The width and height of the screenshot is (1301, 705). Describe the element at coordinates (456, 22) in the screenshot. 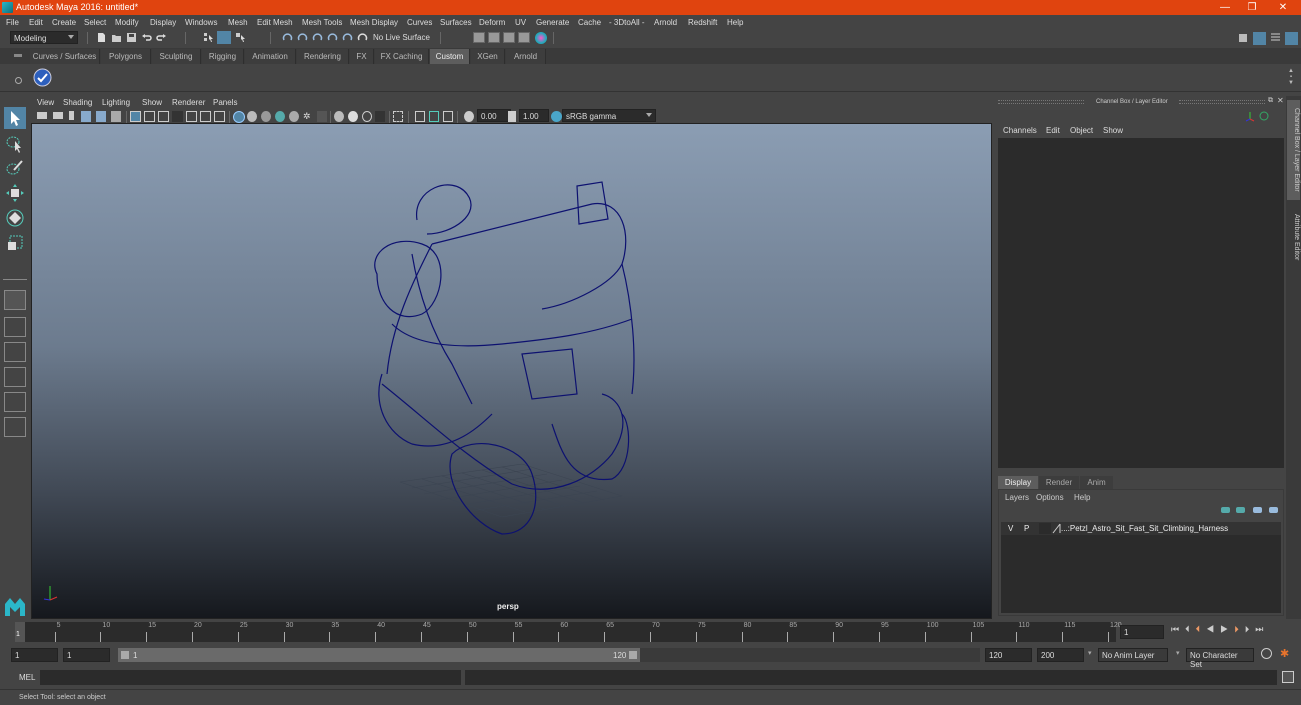

I see `menu-surfaces: Surfaces` at that location.